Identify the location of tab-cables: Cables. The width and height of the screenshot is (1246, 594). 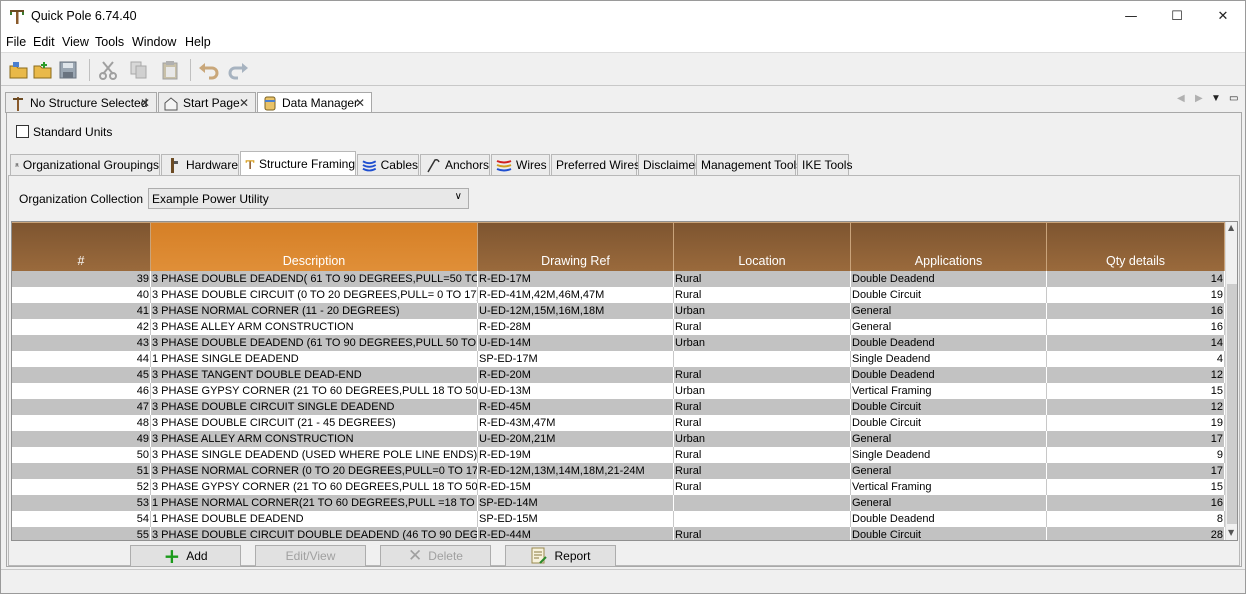
(388, 164).